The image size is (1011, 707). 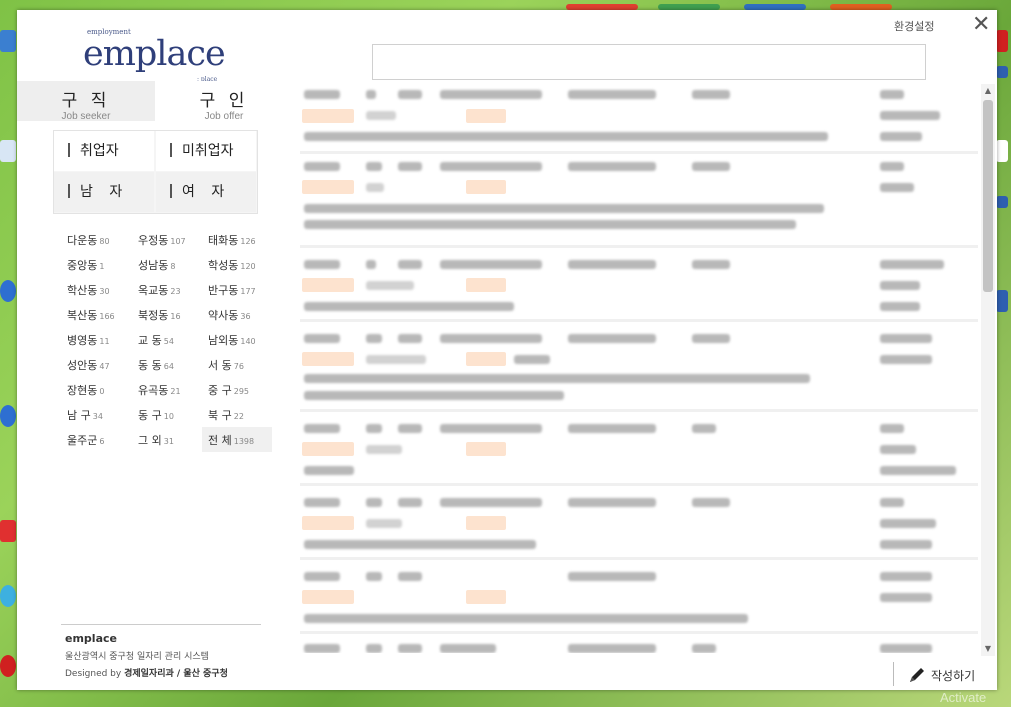 What do you see at coordinates (82, 265) in the screenshot?
I see `district-name: 중앙동` at bounding box center [82, 265].